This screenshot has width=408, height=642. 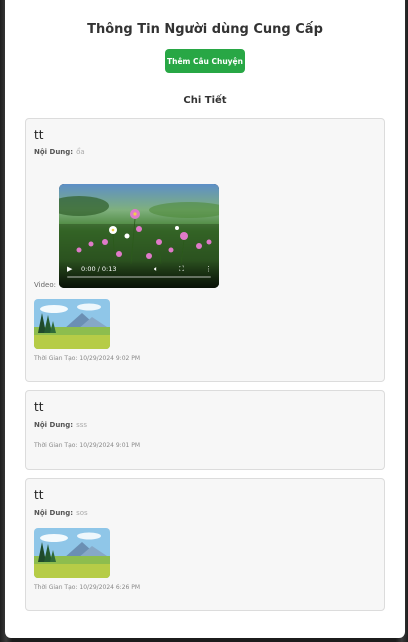 I want to click on story-created-row: Thời Gian Tạo: 10/29/2024 9:02 PM, so click(x=87, y=358).